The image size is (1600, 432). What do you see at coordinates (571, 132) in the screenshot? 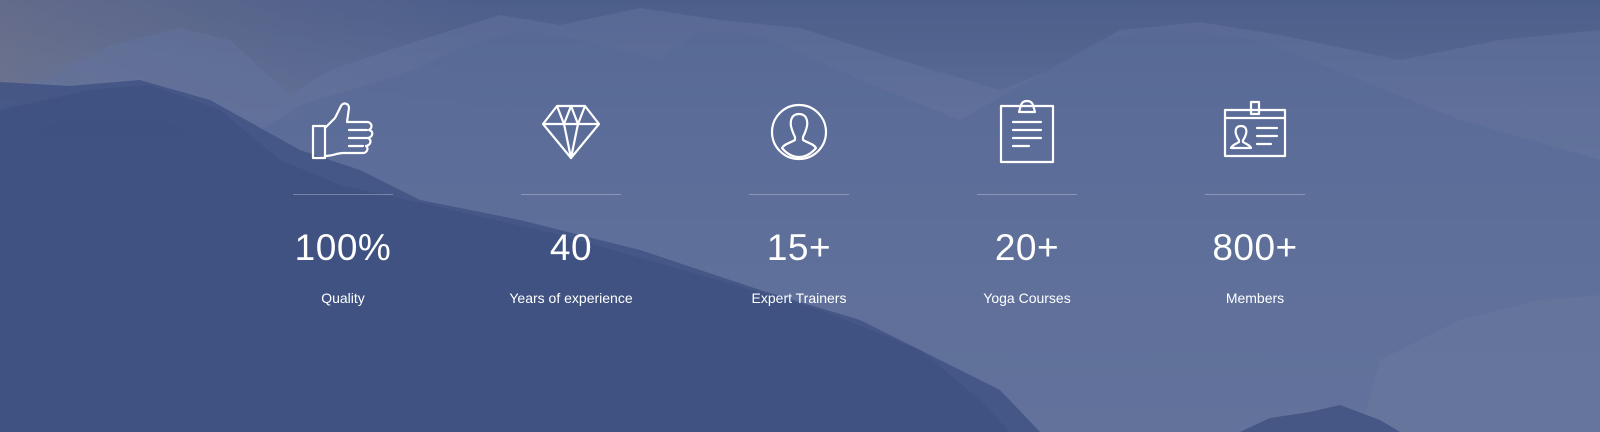
I see `diamond-icon` at bounding box center [571, 132].